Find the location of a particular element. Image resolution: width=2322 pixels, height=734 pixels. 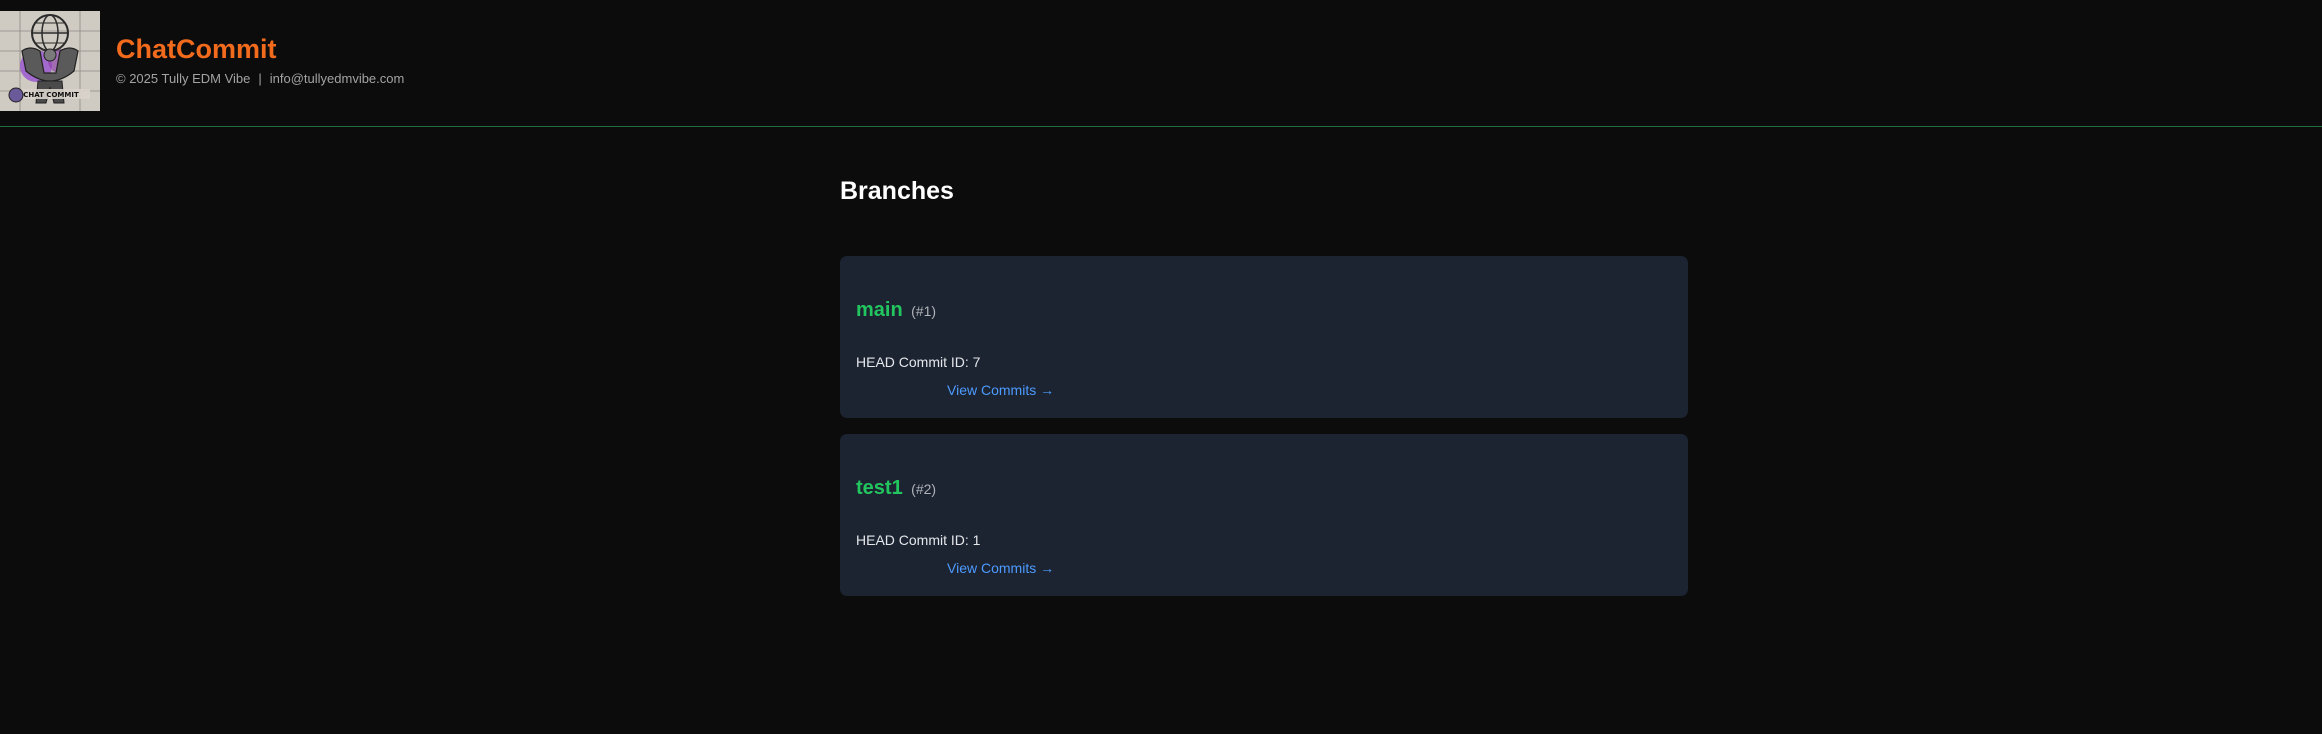

branch-number: (#1) is located at coordinates (924, 311).